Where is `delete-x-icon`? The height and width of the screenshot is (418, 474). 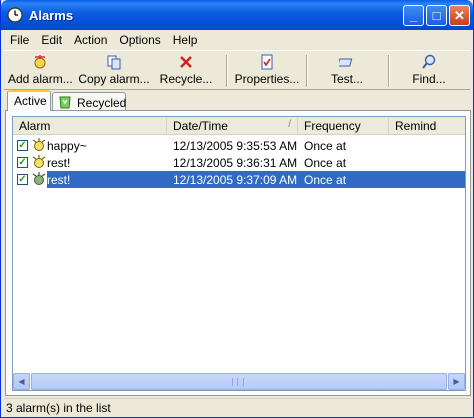 delete-x-icon is located at coordinates (186, 62).